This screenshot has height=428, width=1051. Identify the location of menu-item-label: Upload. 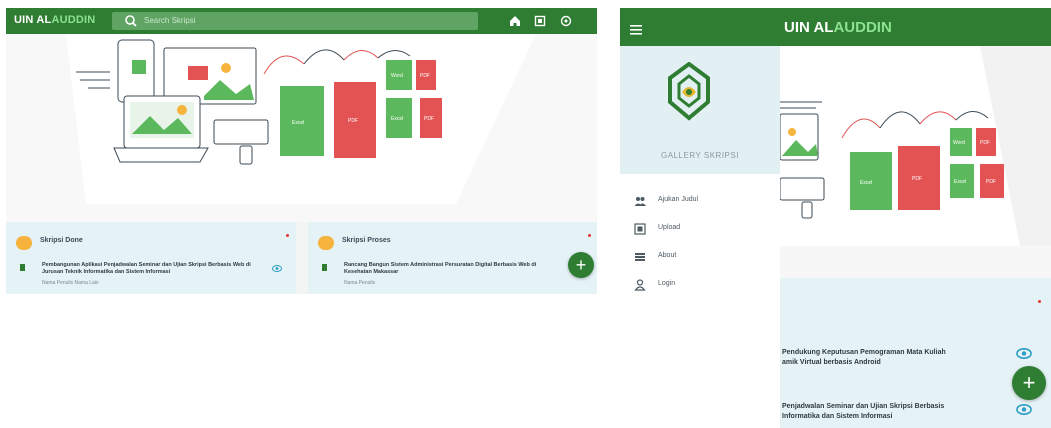
(669, 227).